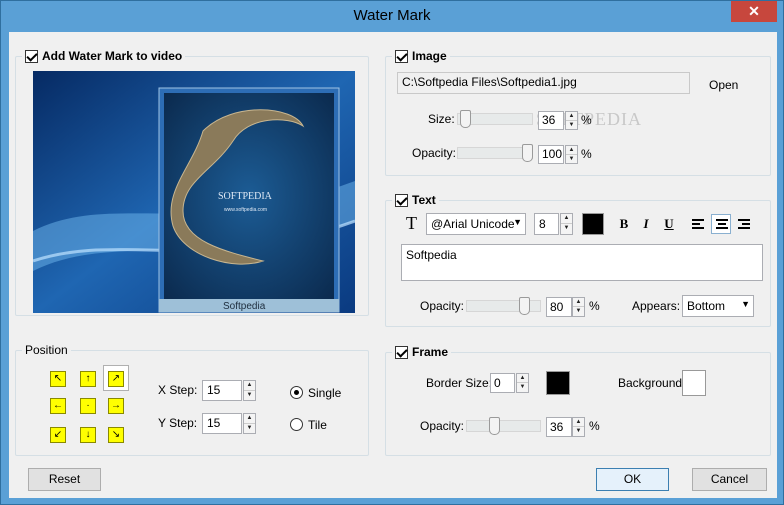 The image size is (784, 505). I want to click on border-color-swatch, so click(558, 383).